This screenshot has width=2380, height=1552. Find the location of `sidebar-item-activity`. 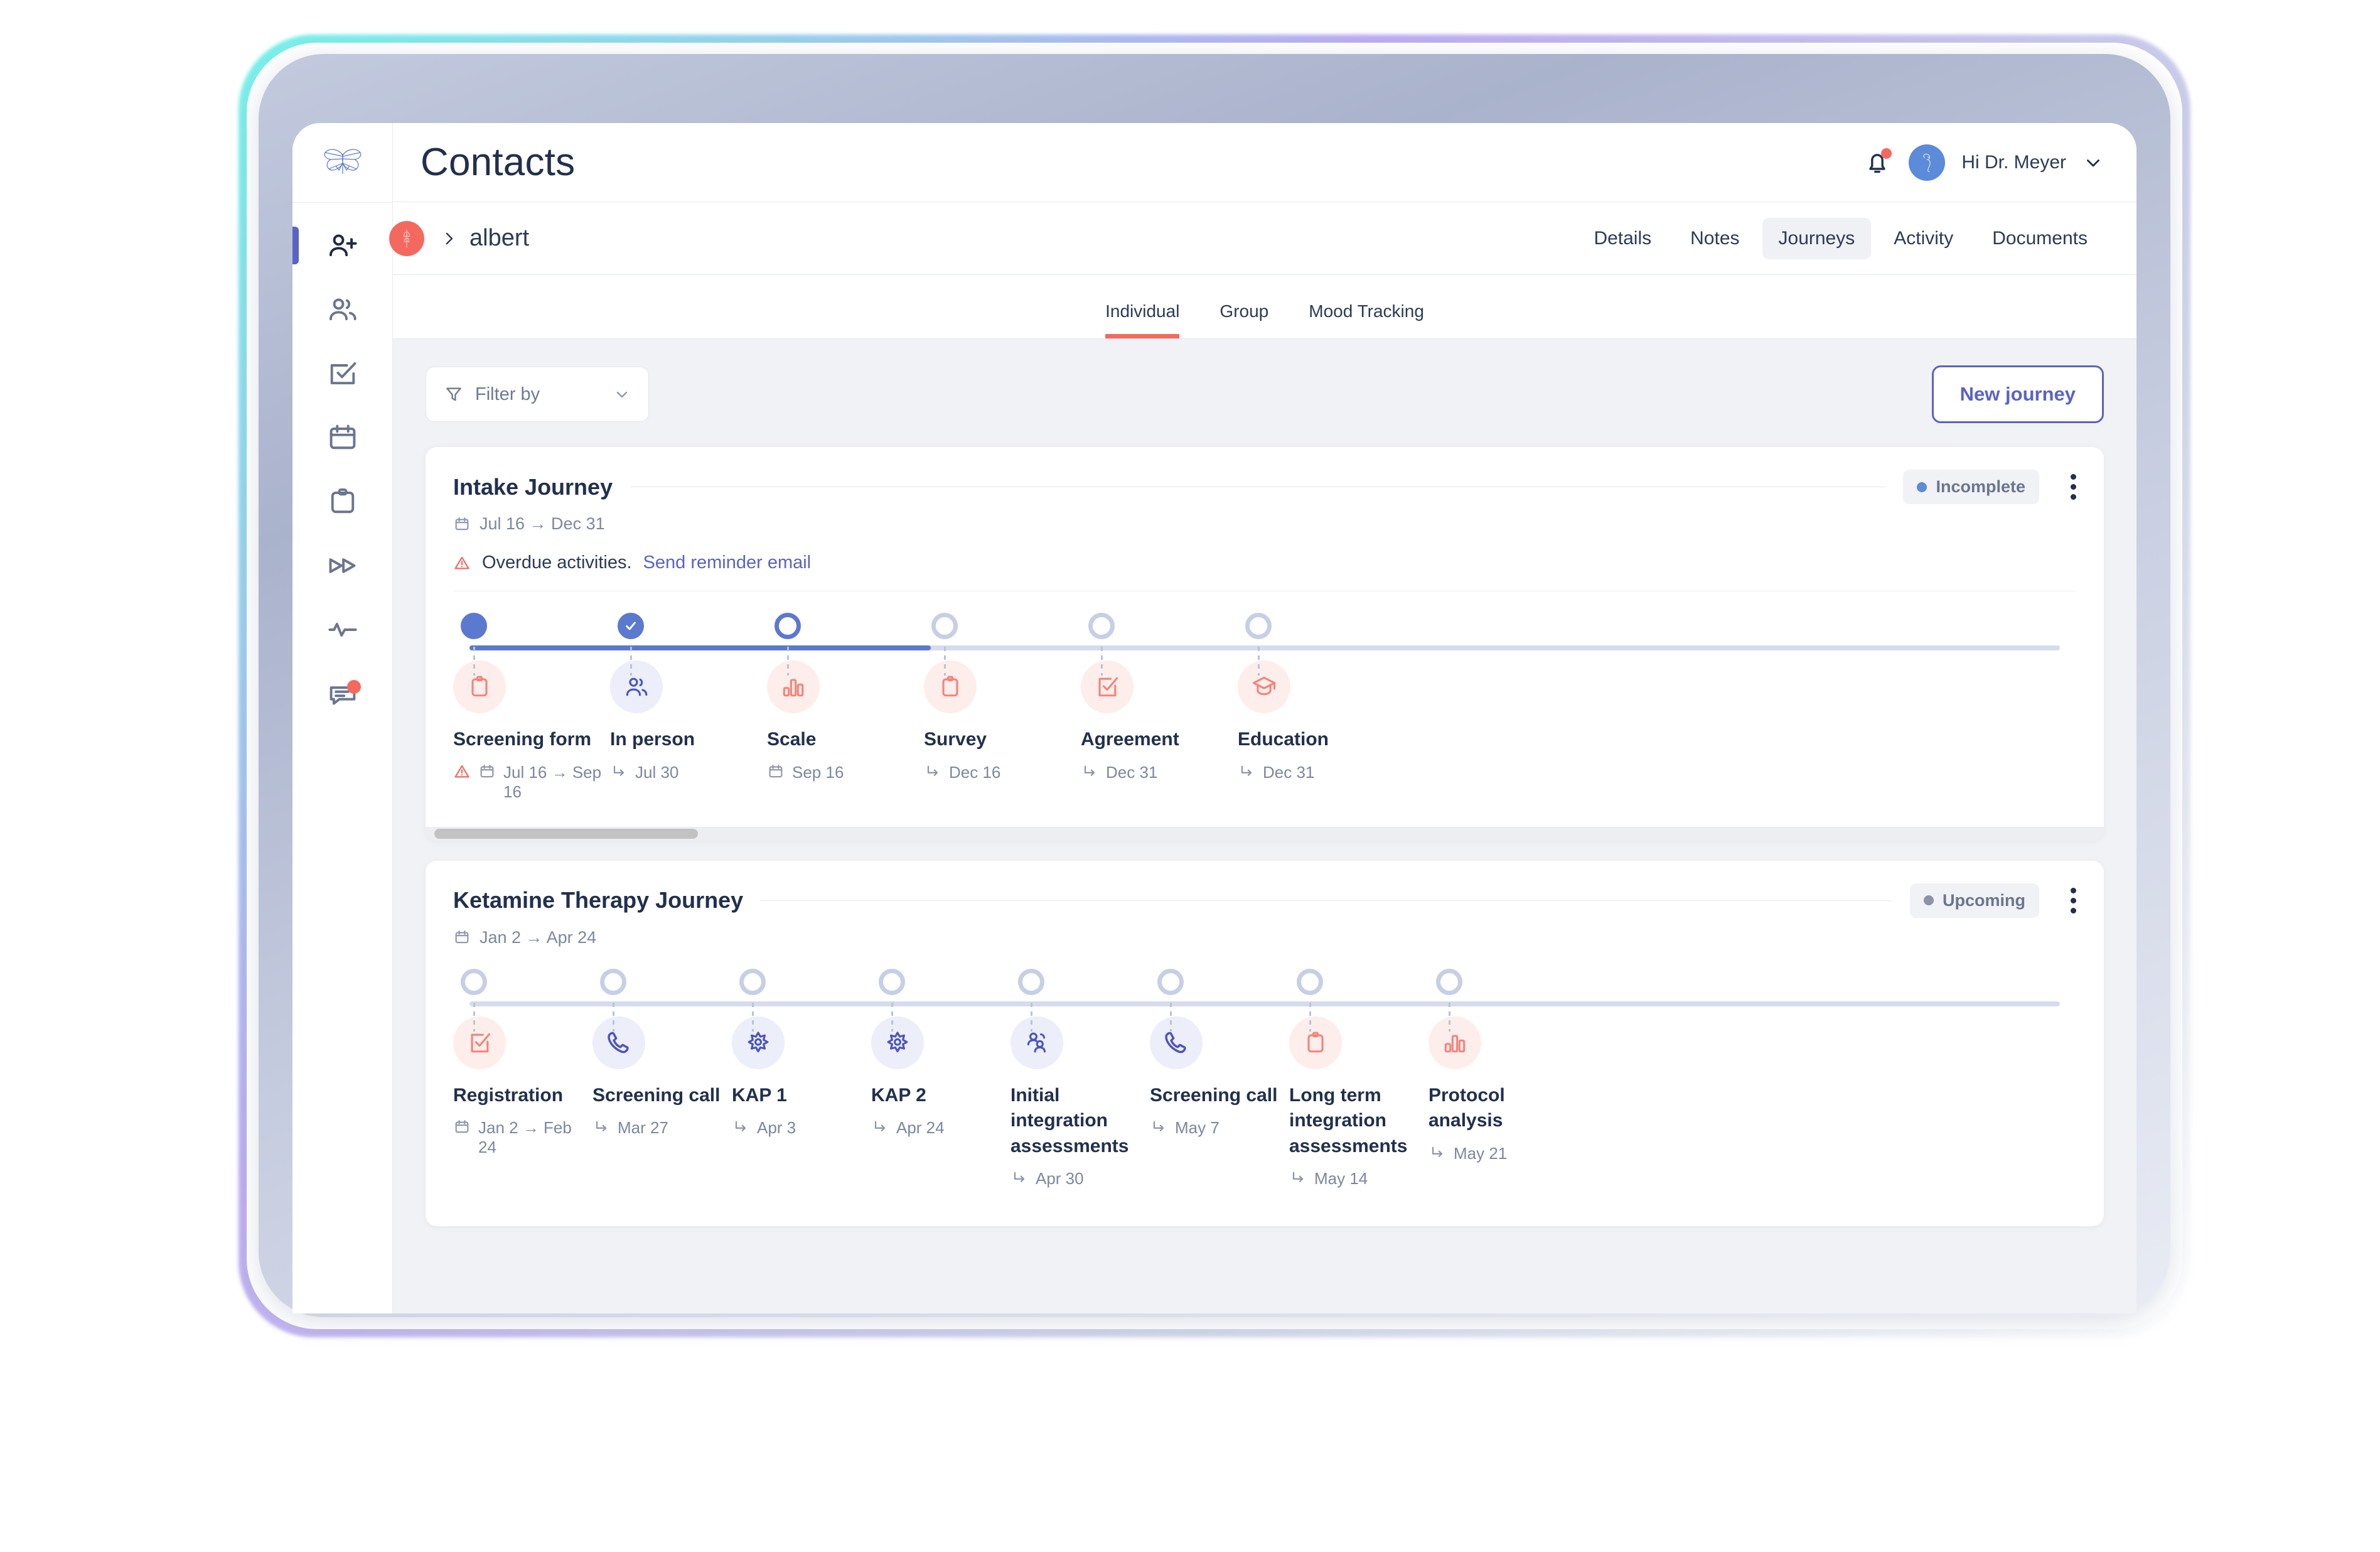

sidebar-item-activity is located at coordinates (342, 630).